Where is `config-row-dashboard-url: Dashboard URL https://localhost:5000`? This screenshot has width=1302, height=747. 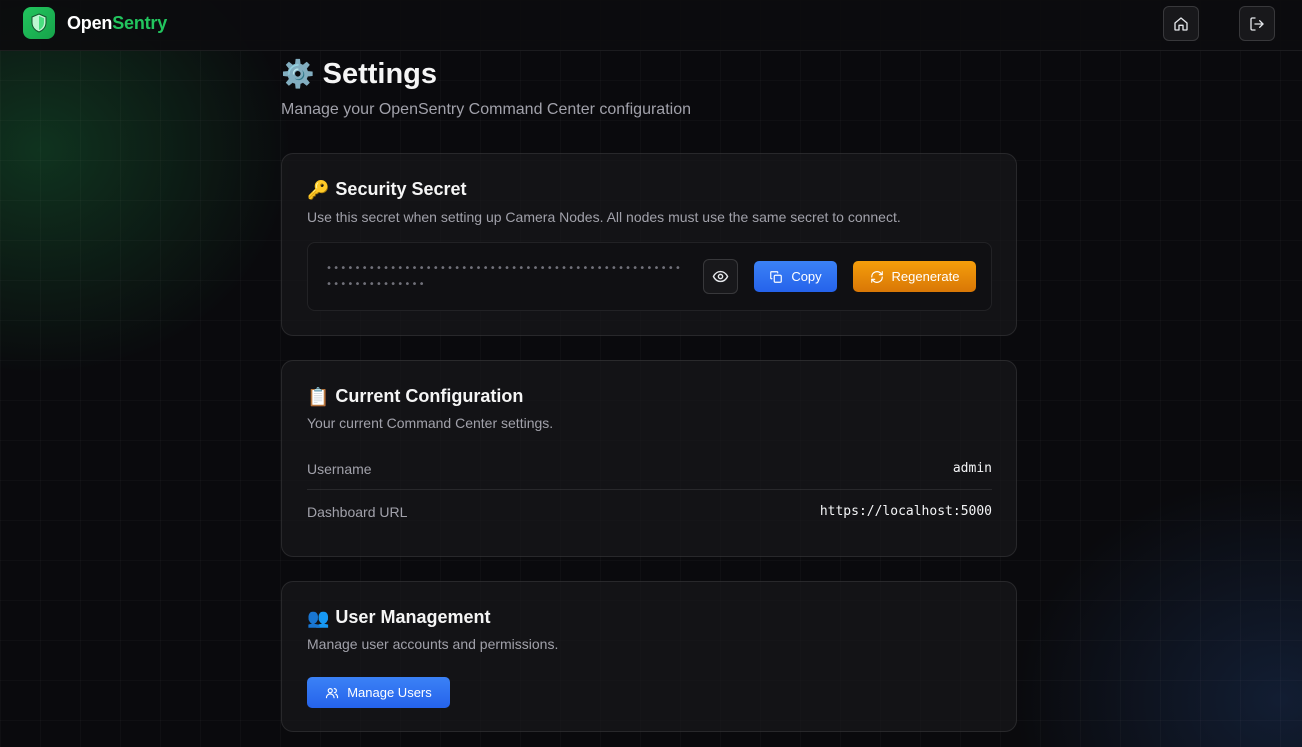
config-row-dashboard-url: Dashboard URL https://localhost:5000 is located at coordinates (649, 511).